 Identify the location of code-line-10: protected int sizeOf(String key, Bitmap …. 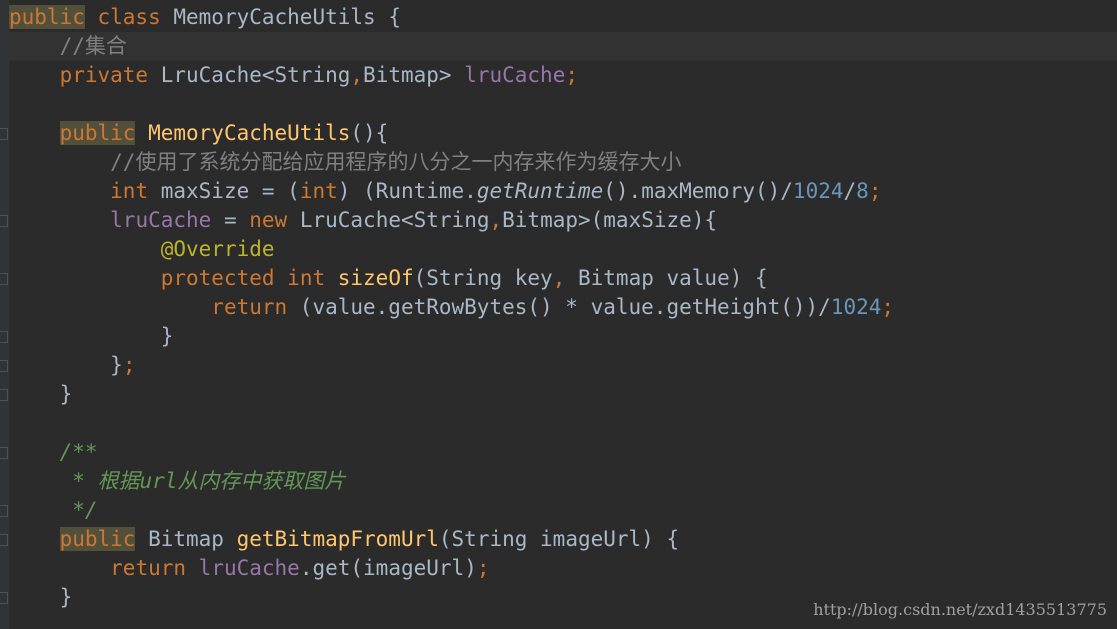
(563, 278).